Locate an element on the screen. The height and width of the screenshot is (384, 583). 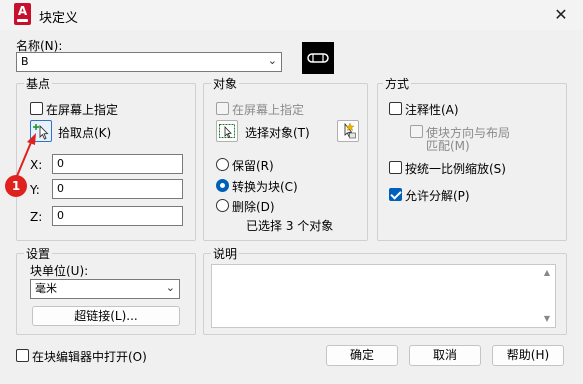
close-icon: ✕ is located at coordinates (561, 15).